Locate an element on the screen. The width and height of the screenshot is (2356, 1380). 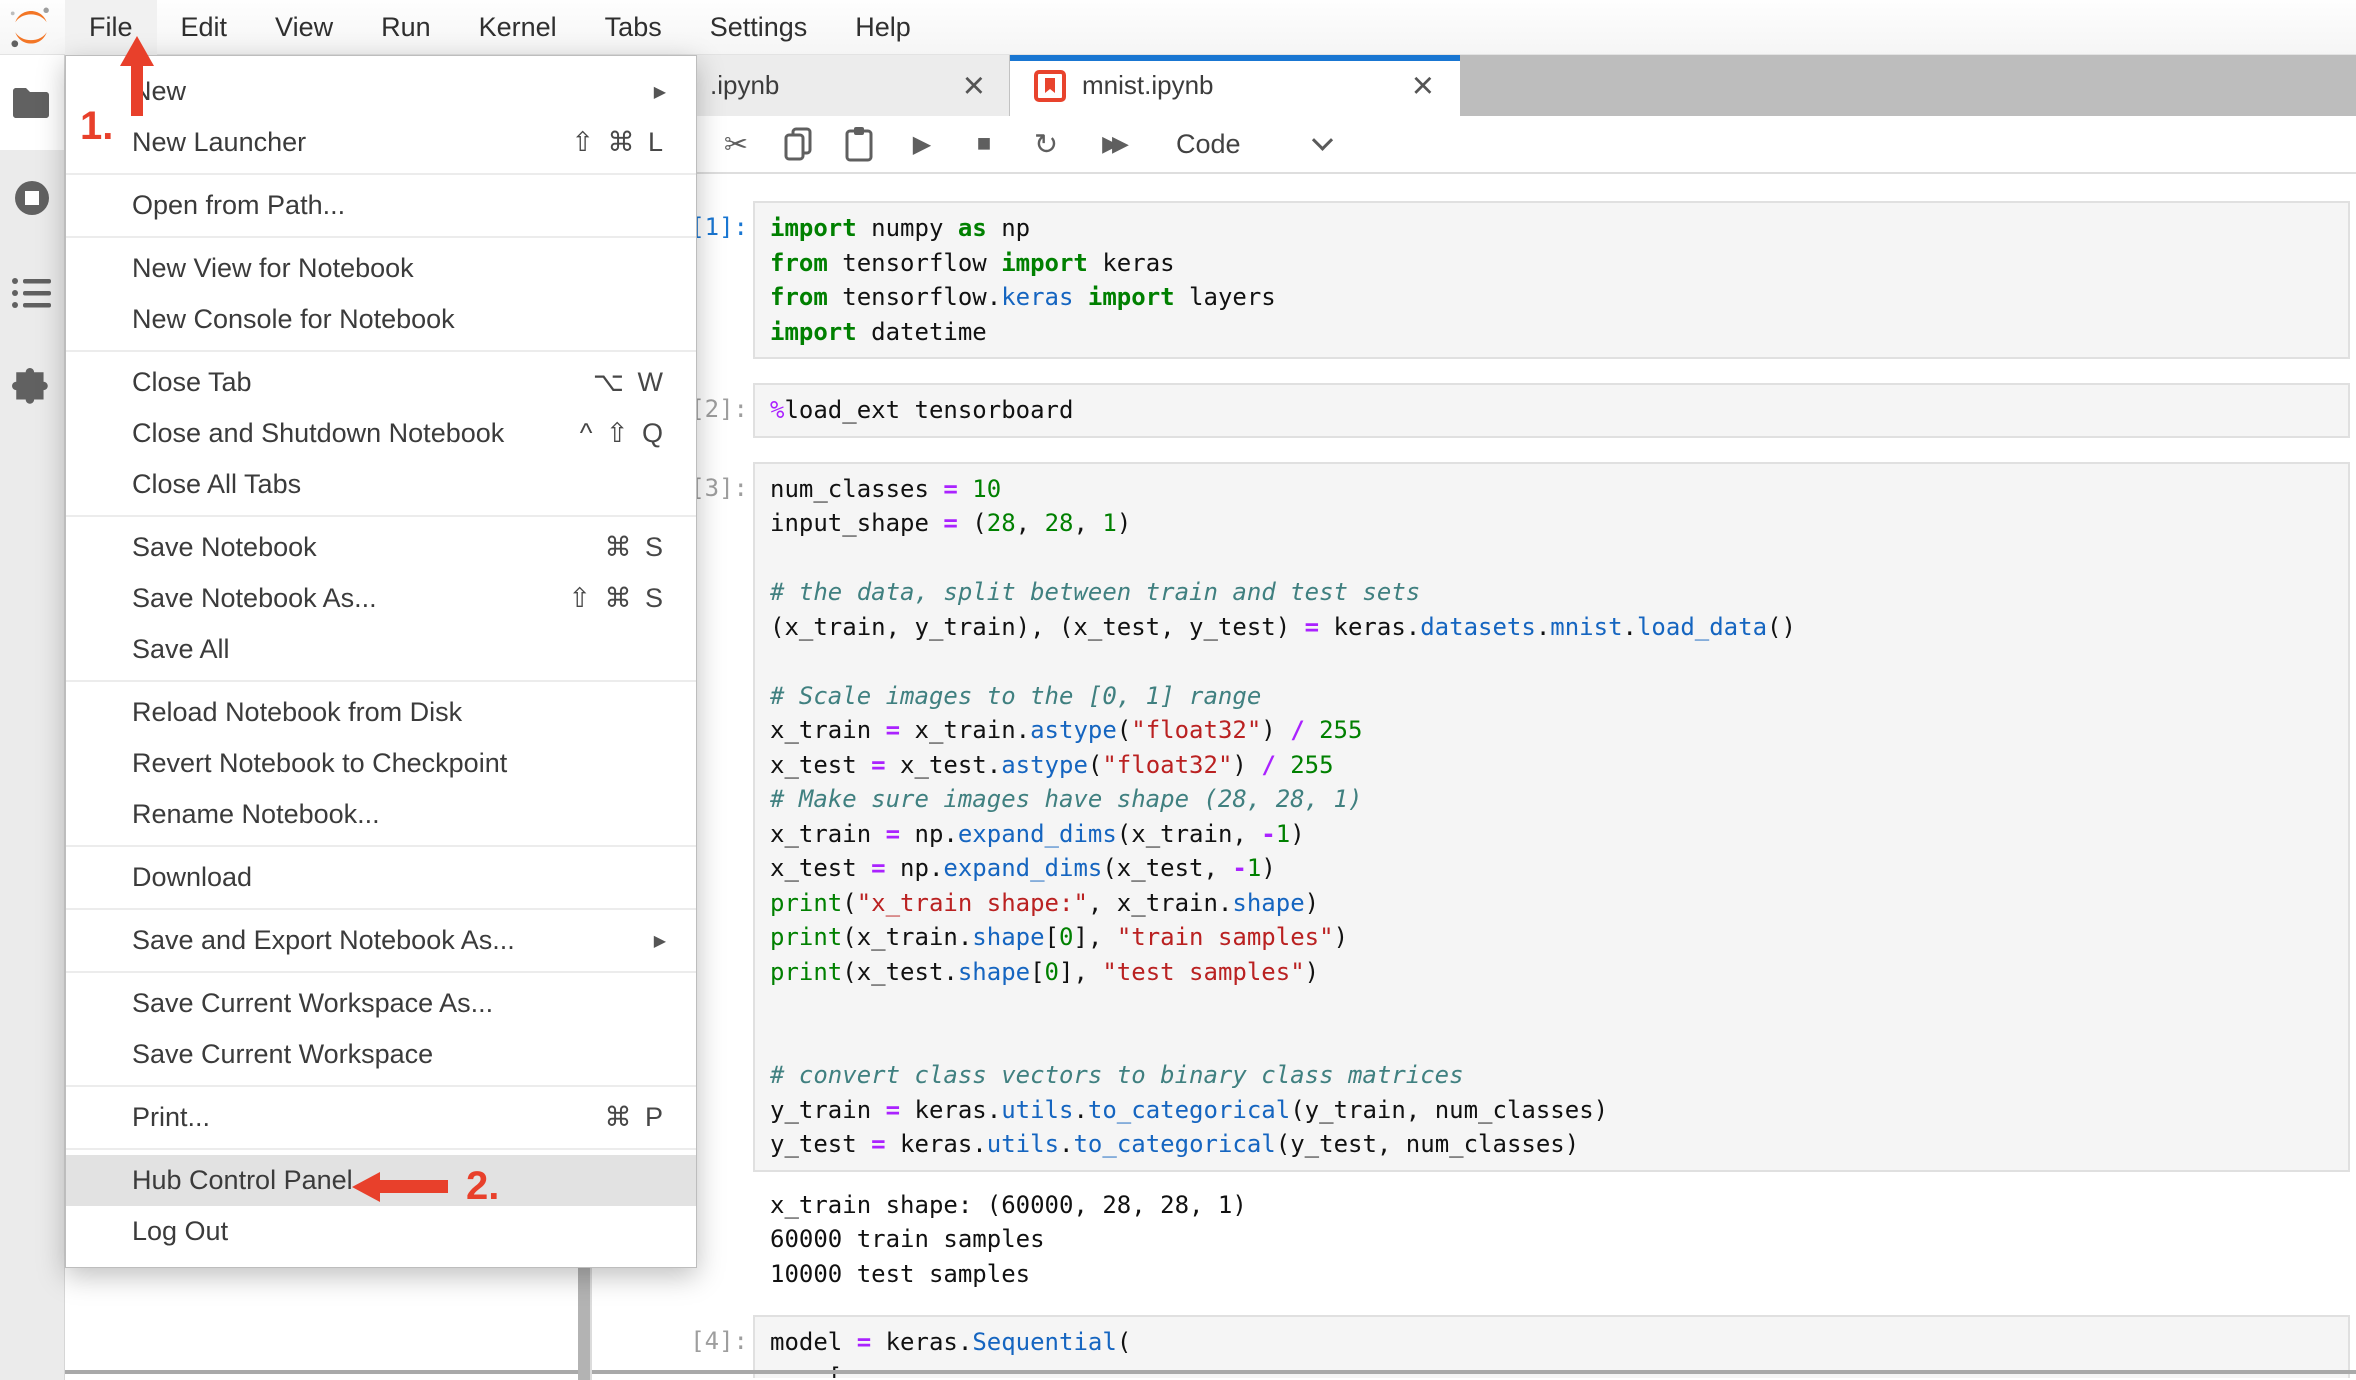
notebook-icon is located at coordinates (1050, 85).